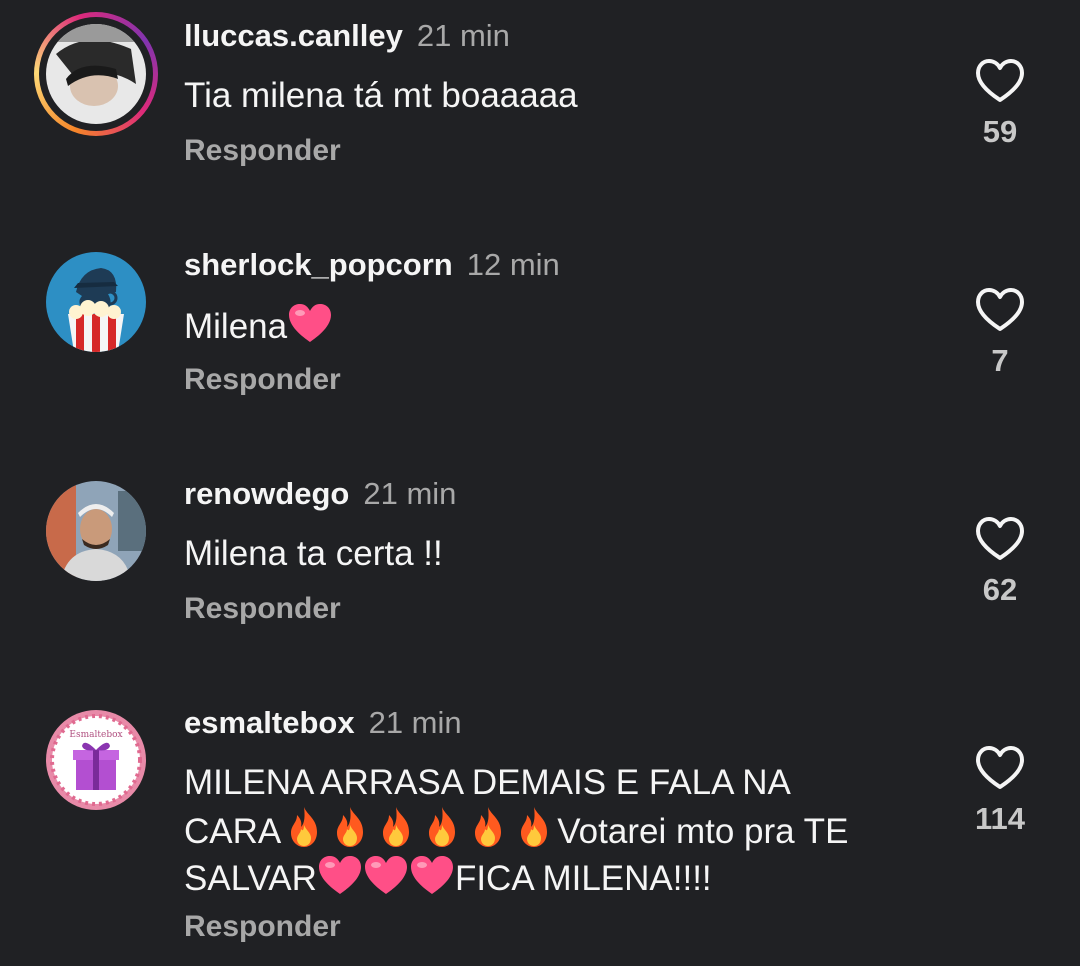  I want to click on comment-text: Tia milena tá mt boaaaaa, so click(381, 95).